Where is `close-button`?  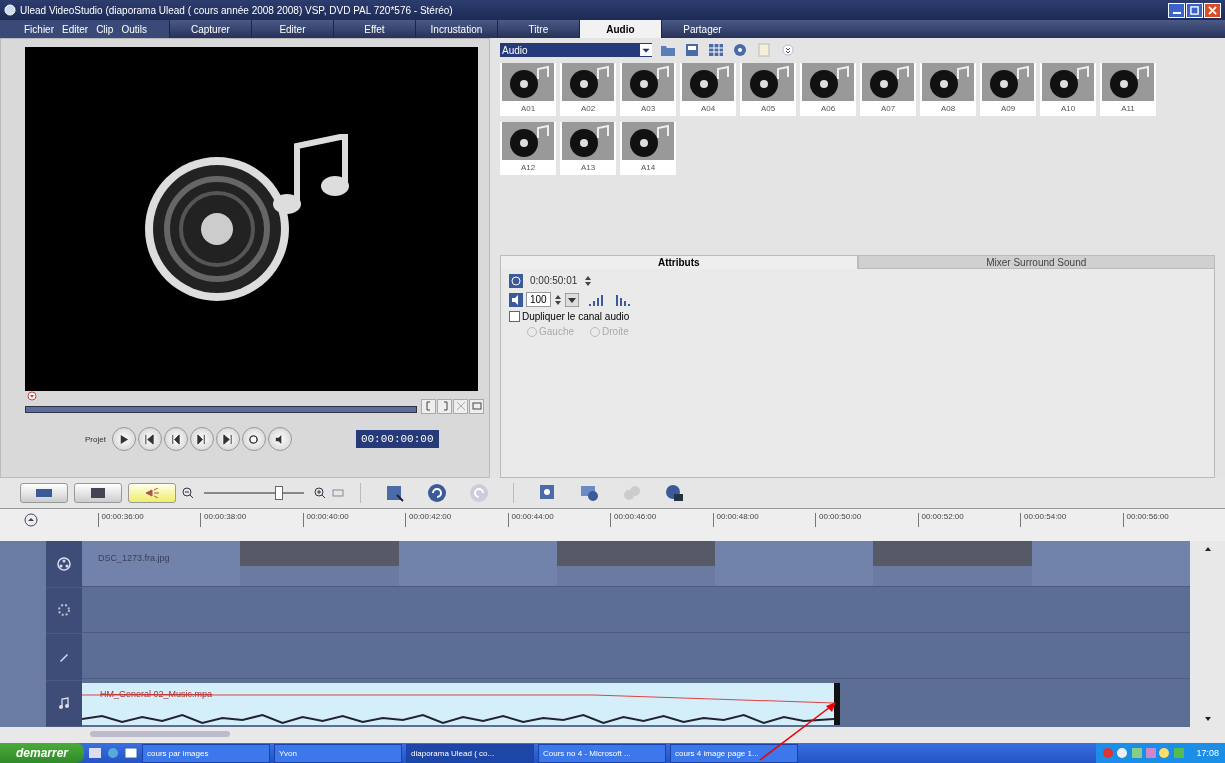 close-button is located at coordinates (1212, 10).